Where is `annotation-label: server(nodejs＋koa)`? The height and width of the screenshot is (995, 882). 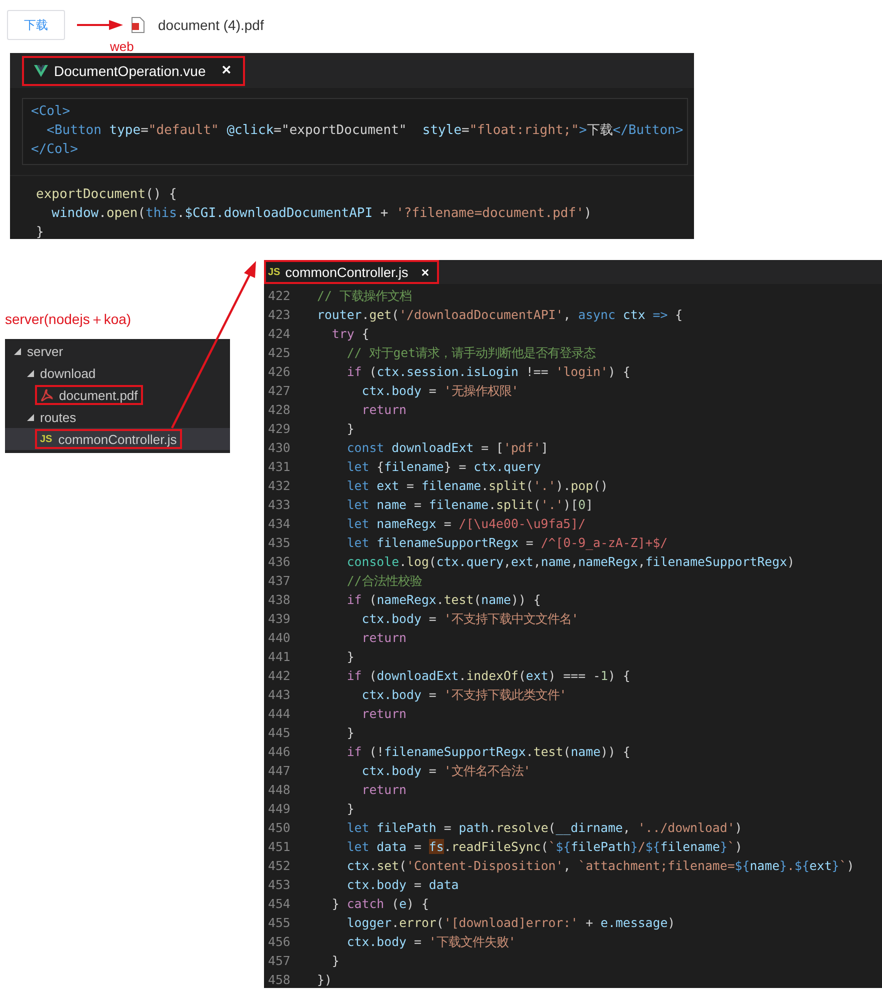 annotation-label: server(nodejs＋koa) is located at coordinates (68, 320).